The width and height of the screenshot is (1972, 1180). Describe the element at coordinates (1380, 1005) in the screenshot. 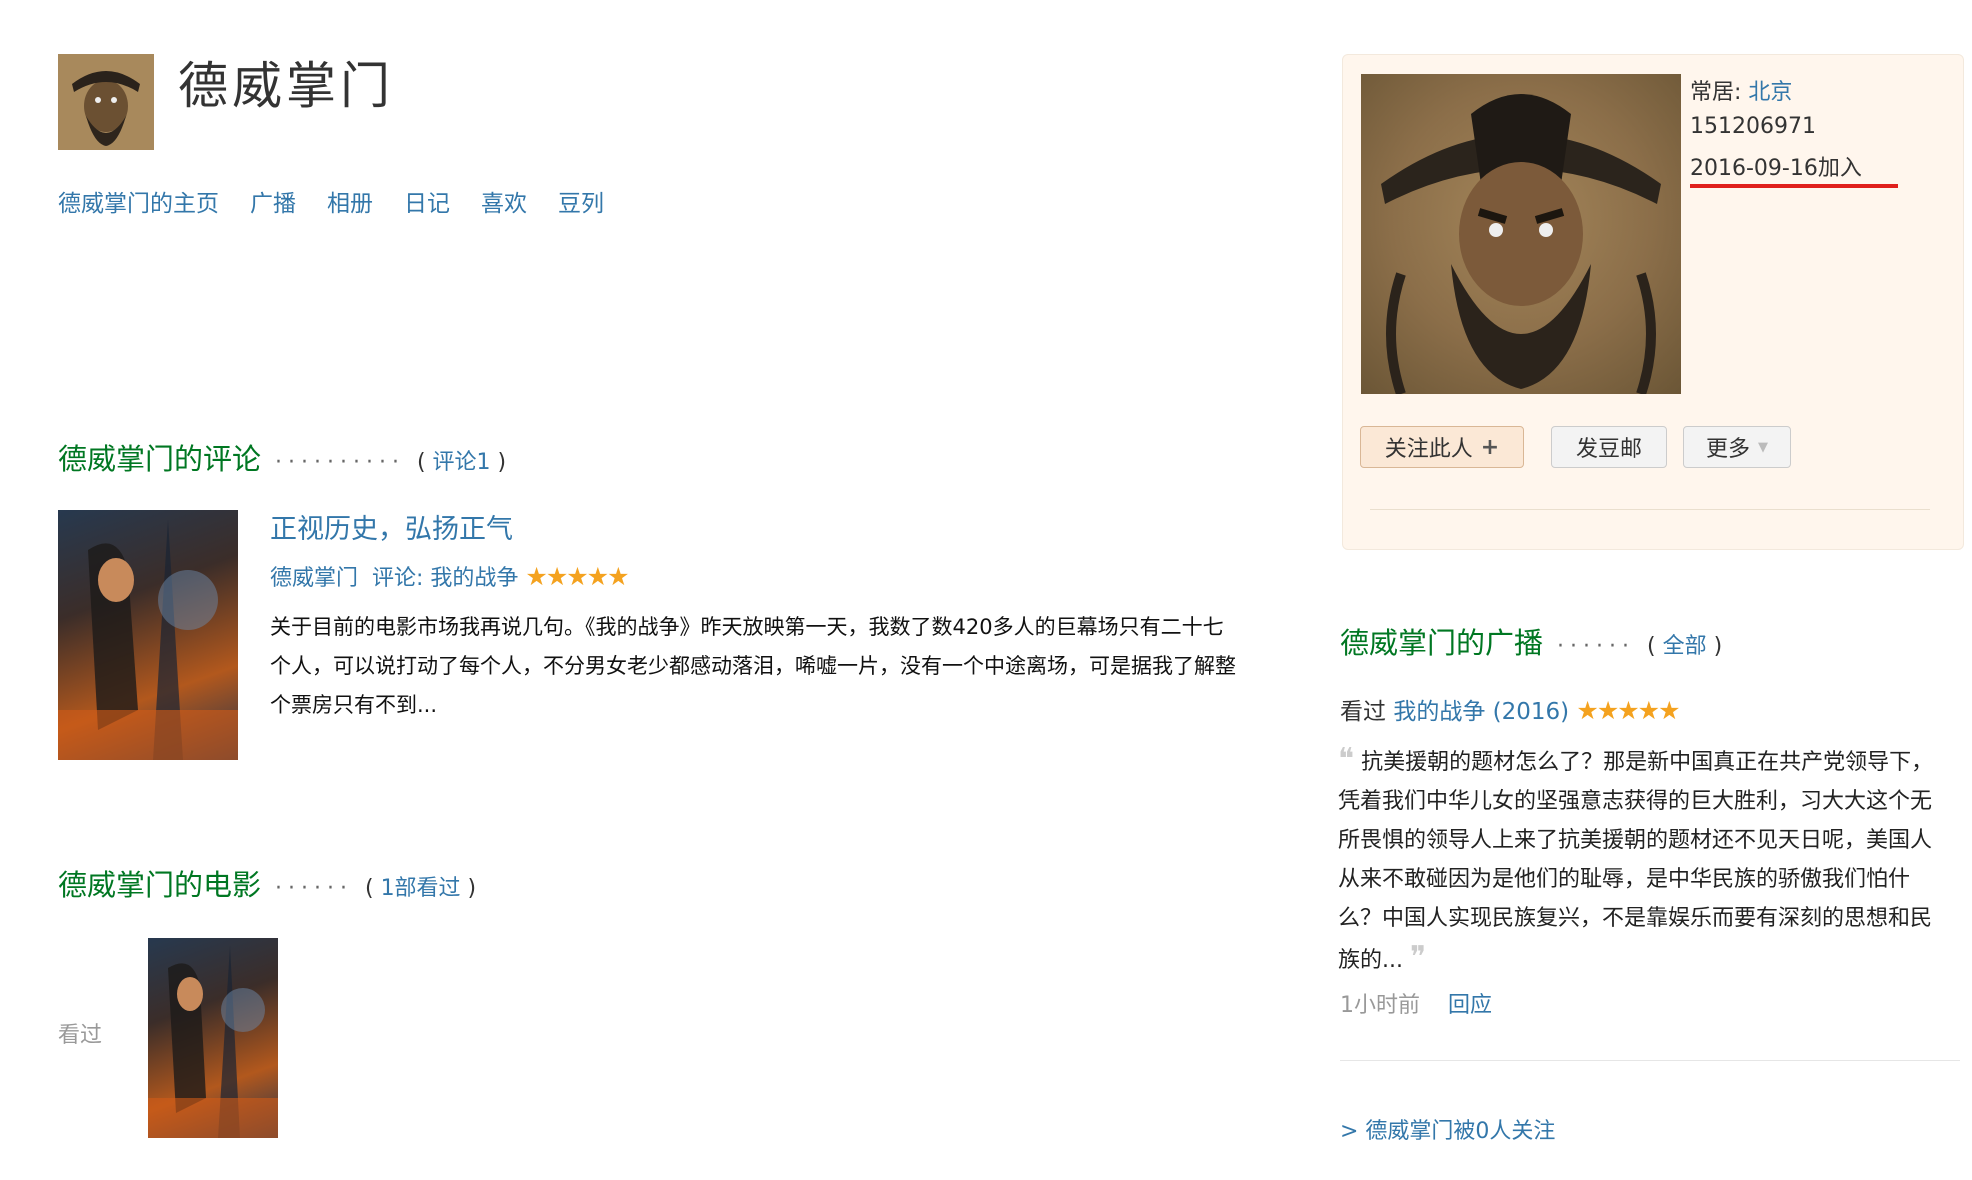

I see `broadcast-time: 1小时前` at that location.